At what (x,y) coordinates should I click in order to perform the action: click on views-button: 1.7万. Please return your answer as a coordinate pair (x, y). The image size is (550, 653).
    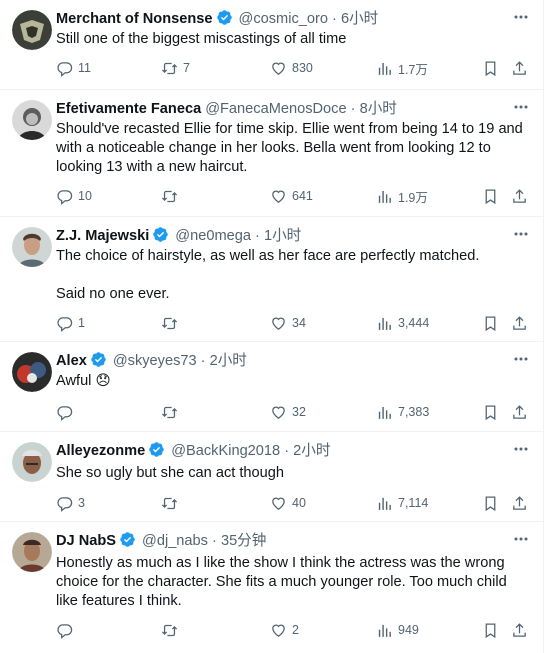
    Looking at the image, I should click on (402, 68).